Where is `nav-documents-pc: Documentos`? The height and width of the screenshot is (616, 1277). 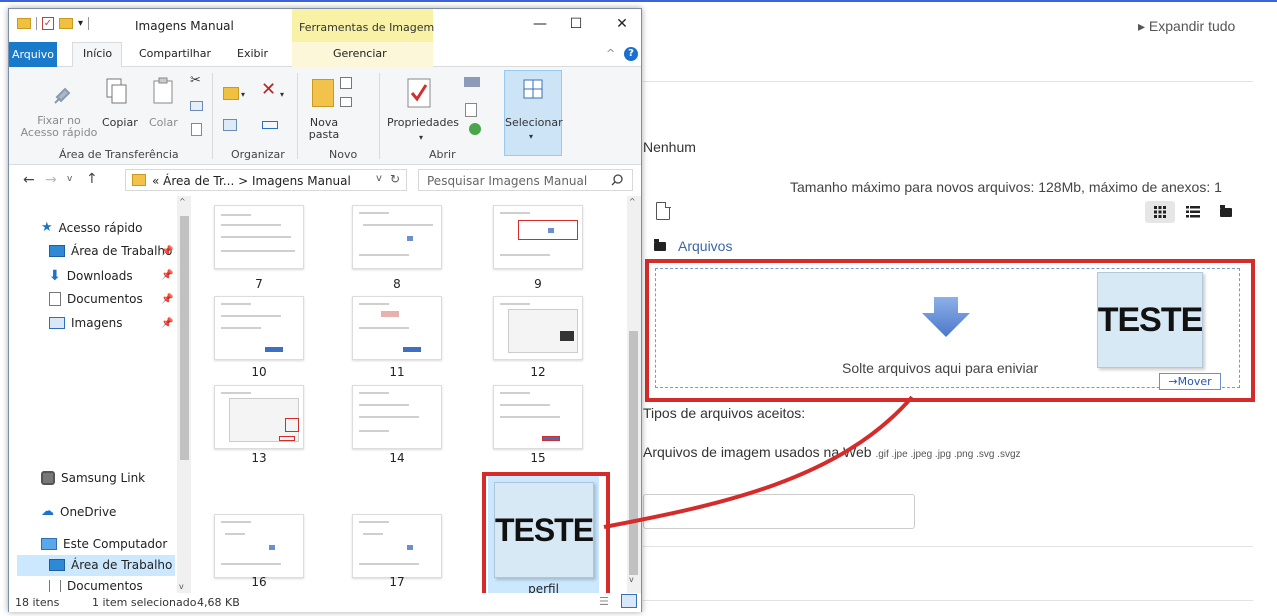
nav-documents-pc: Documentos is located at coordinates (96, 586).